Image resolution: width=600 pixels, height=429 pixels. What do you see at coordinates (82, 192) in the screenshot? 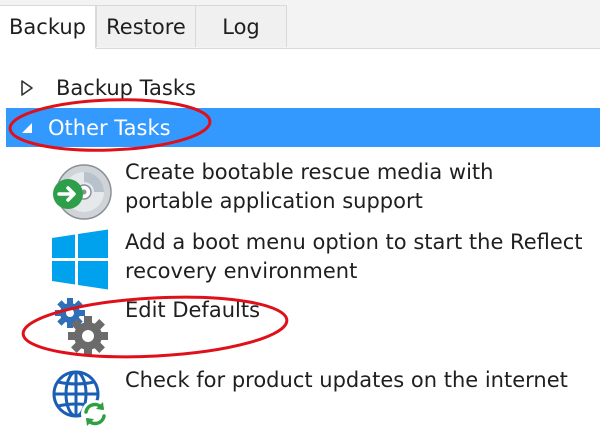
I see `rescue-media-icon` at bounding box center [82, 192].